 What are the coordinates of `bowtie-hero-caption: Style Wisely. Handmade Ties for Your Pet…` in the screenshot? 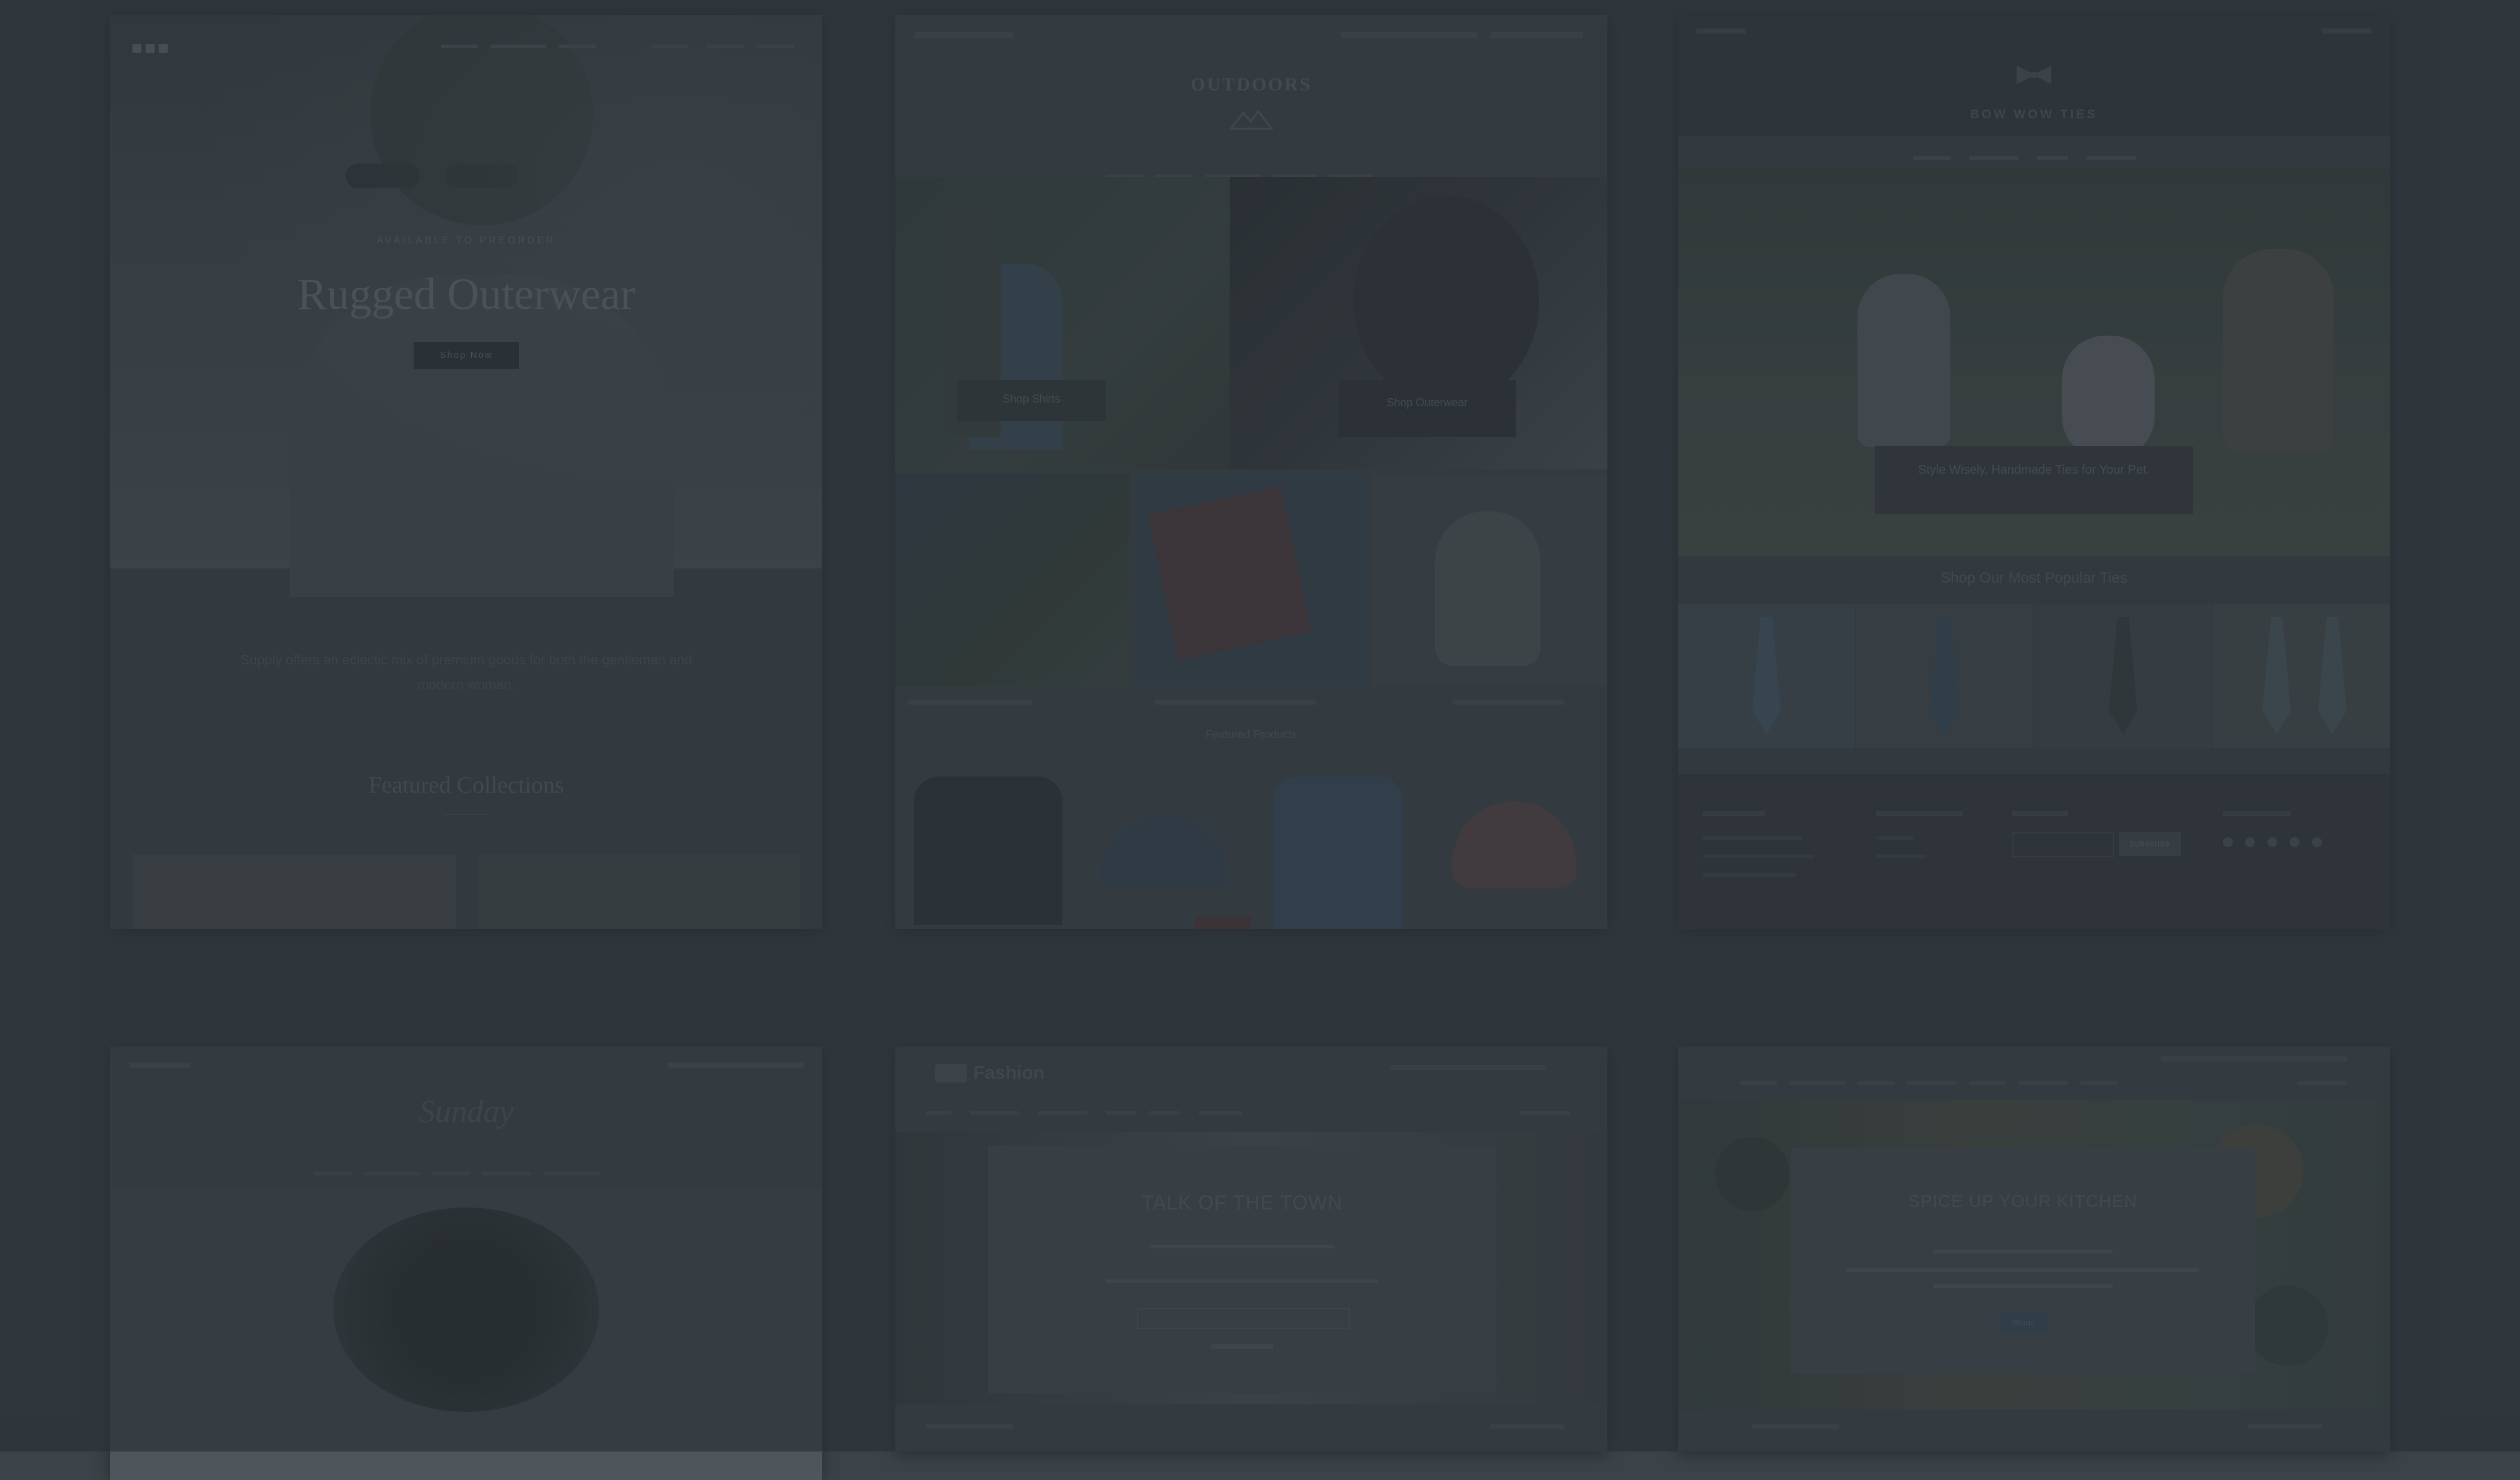 It's located at (2034, 470).